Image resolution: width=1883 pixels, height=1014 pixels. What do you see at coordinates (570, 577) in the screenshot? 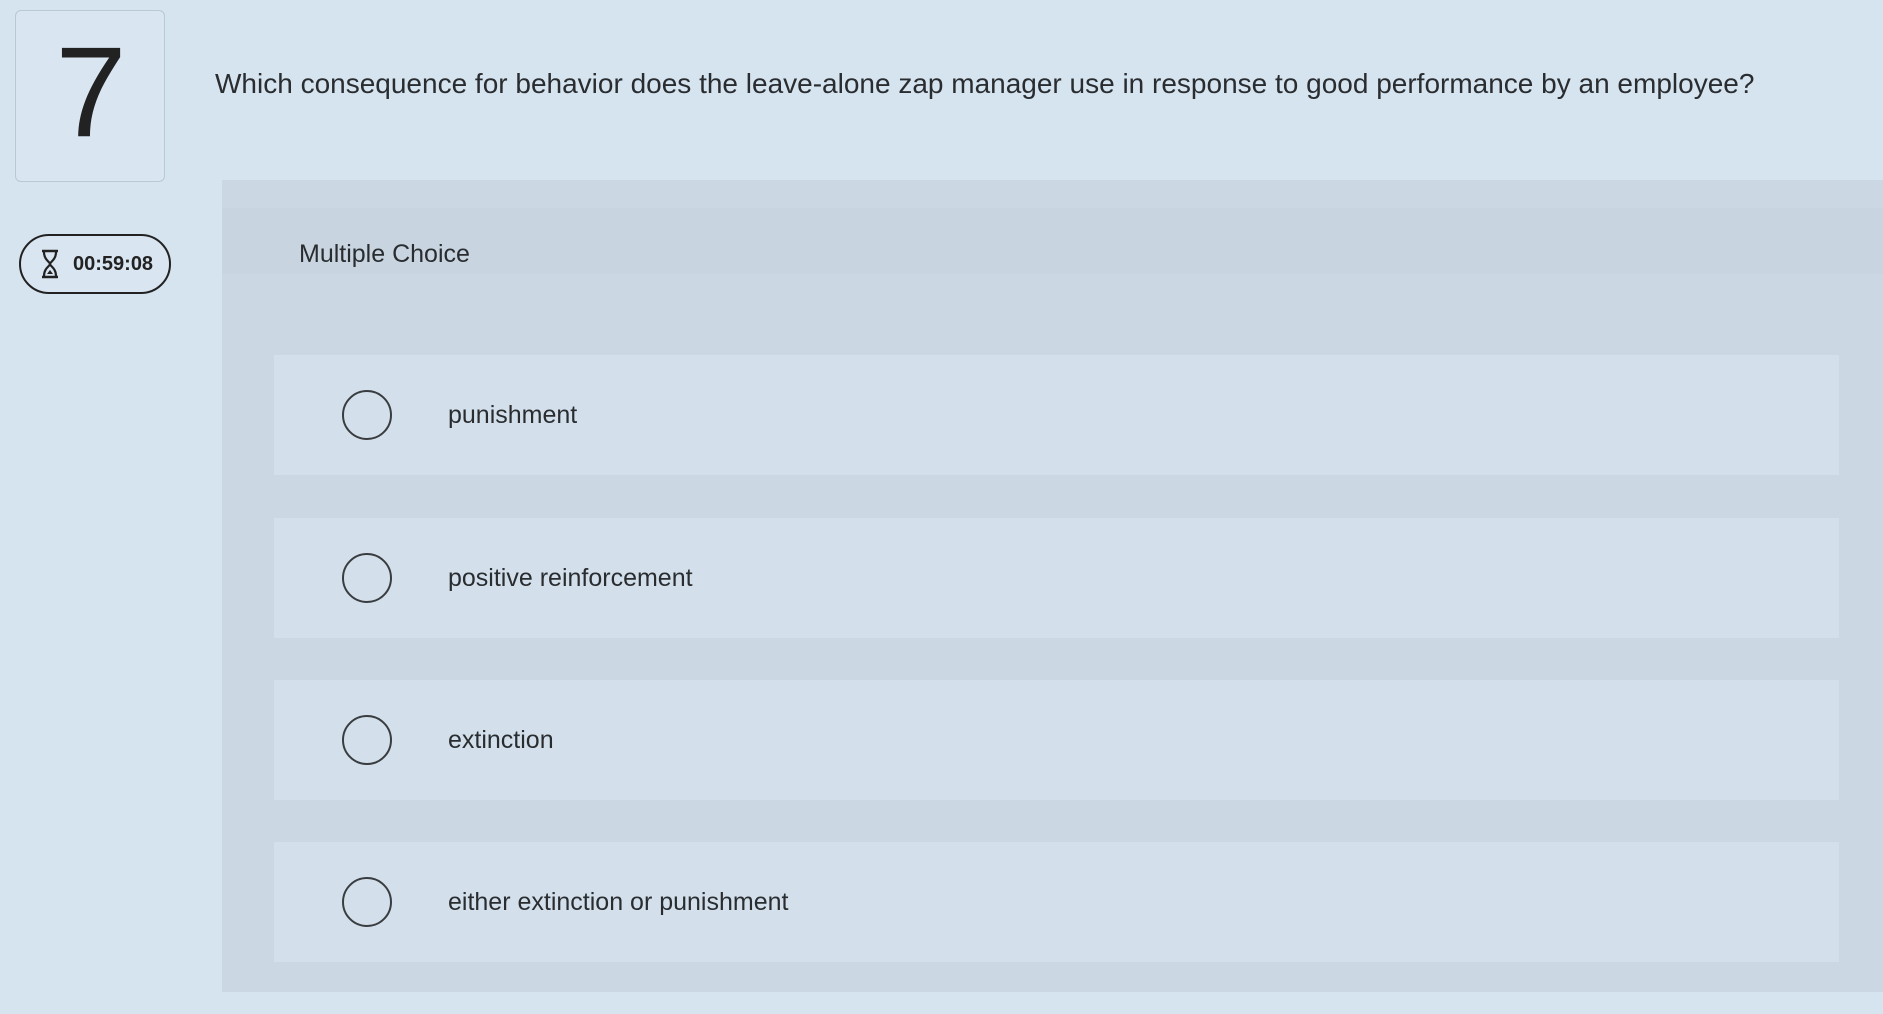
I see `answer-option-label: positive reinforcement` at bounding box center [570, 577].